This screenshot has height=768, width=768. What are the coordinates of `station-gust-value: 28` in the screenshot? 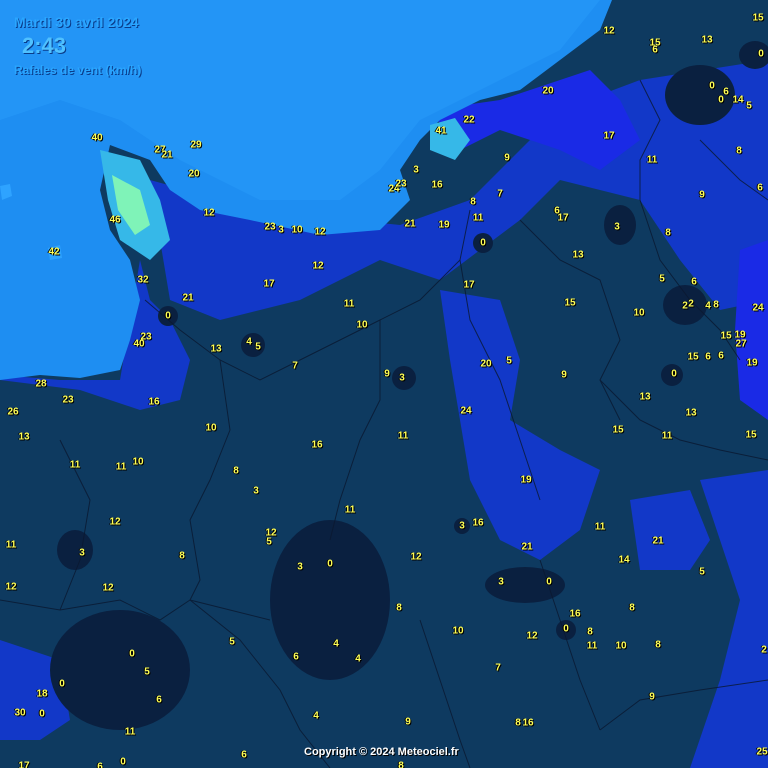 It's located at (41, 384).